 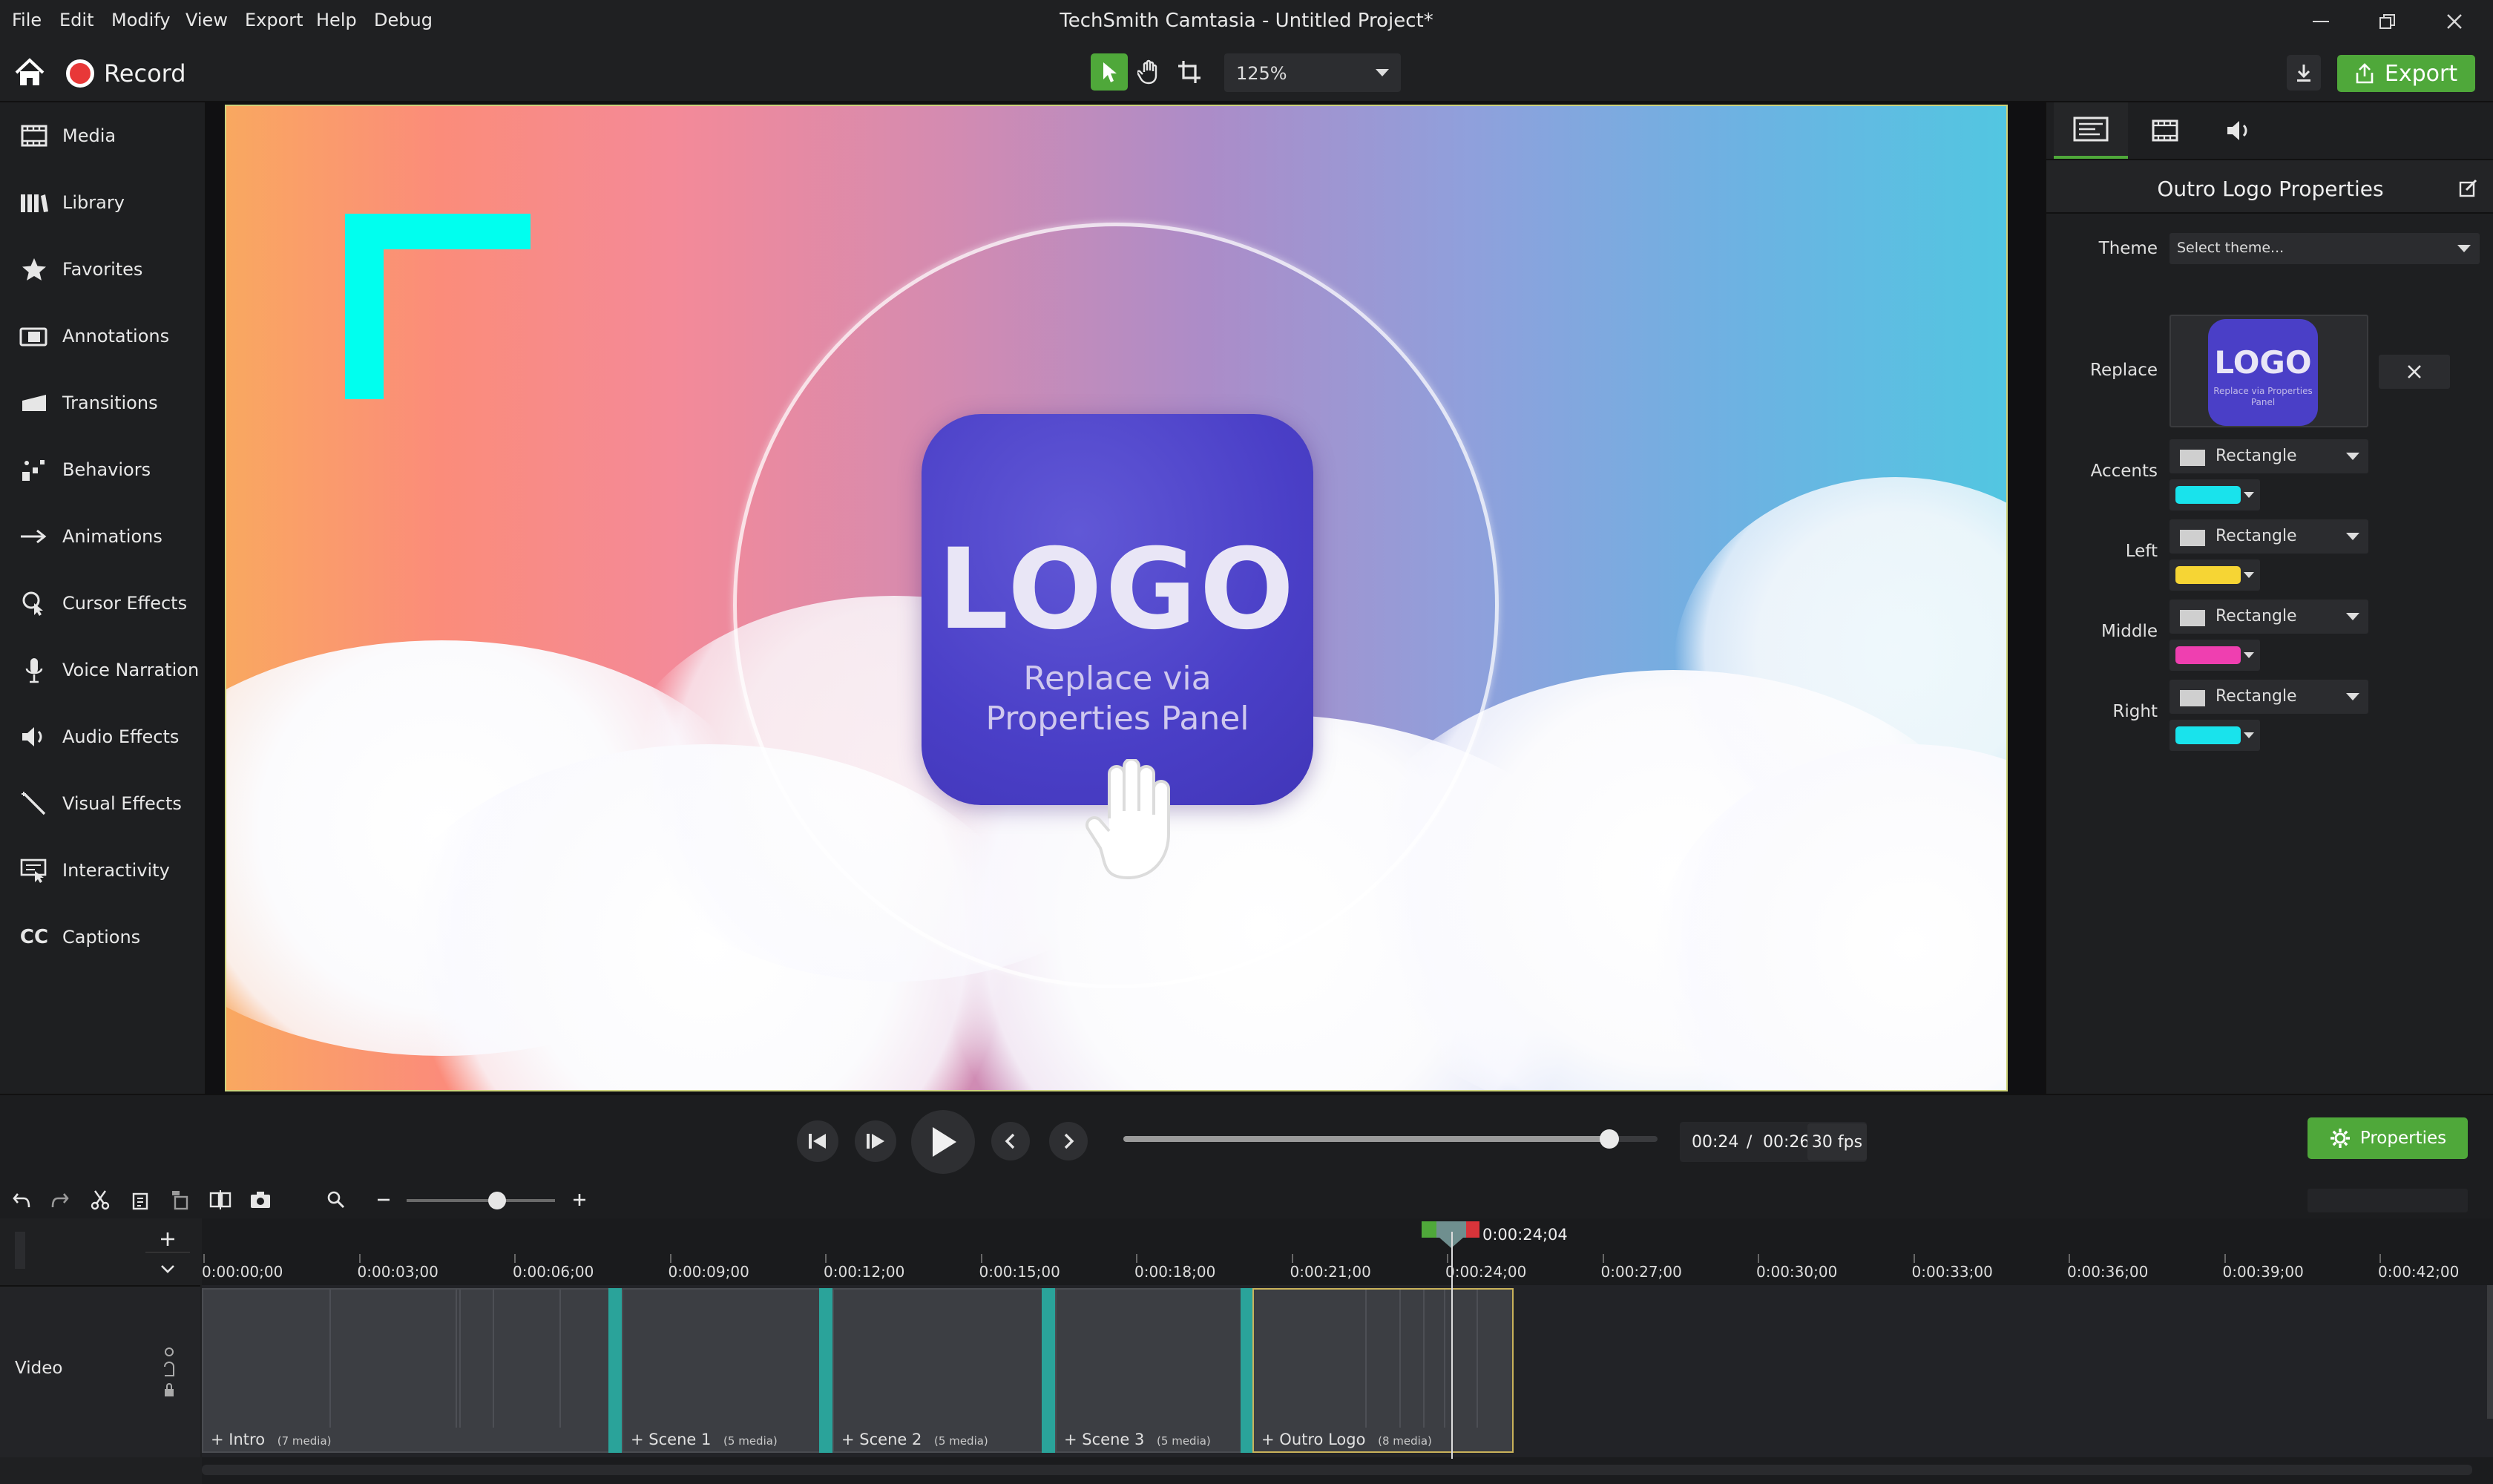 I want to click on menu-edit: Edit, so click(x=76, y=20).